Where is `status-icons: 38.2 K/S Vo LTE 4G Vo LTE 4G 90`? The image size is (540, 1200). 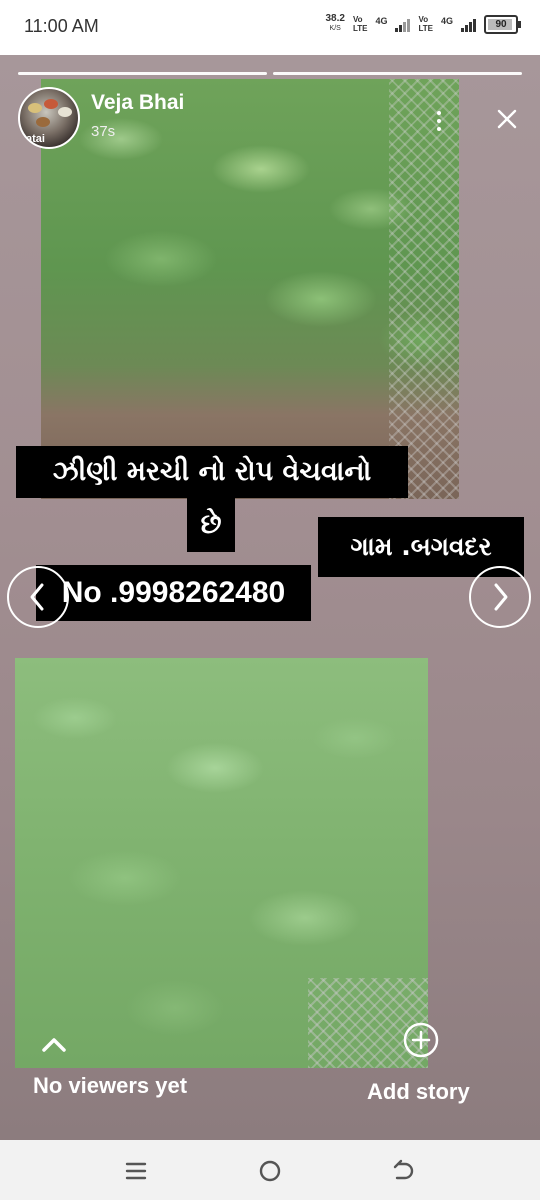
status-icons: 38.2 K/S Vo LTE 4G Vo LTE 4G 90 is located at coordinates (423, 24).